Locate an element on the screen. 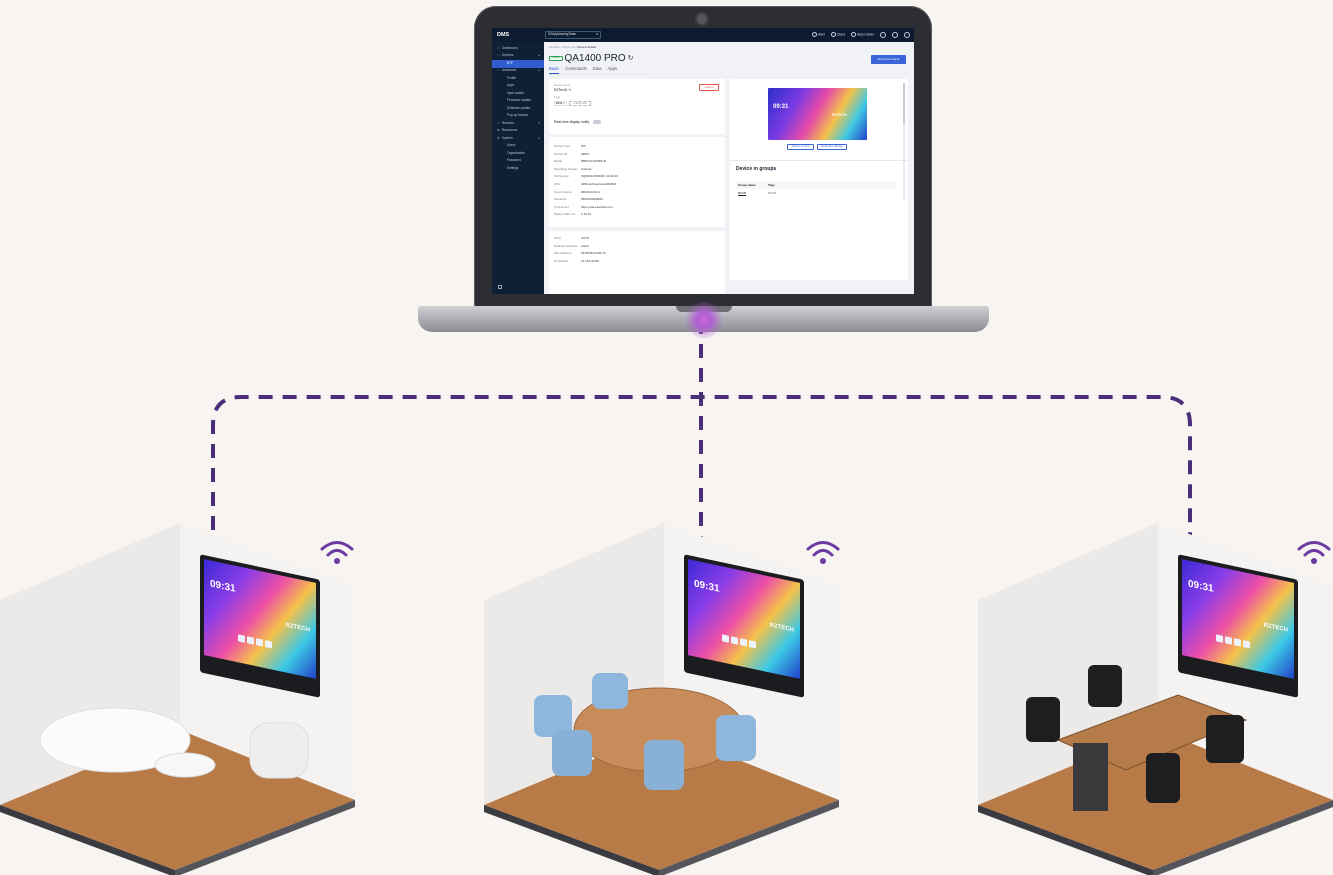 This screenshot has height=875, width=1333. help-center-link: Help Center is located at coordinates (862, 35).